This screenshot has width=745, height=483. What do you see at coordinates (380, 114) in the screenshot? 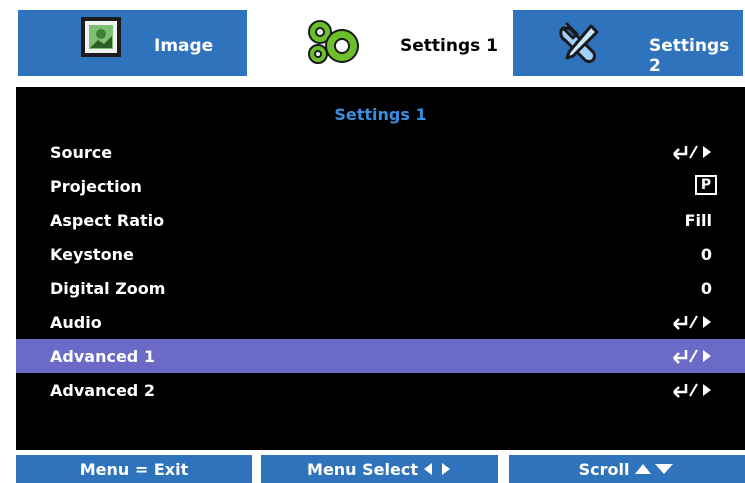
I see `panel-title: Settings 1` at bounding box center [380, 114].